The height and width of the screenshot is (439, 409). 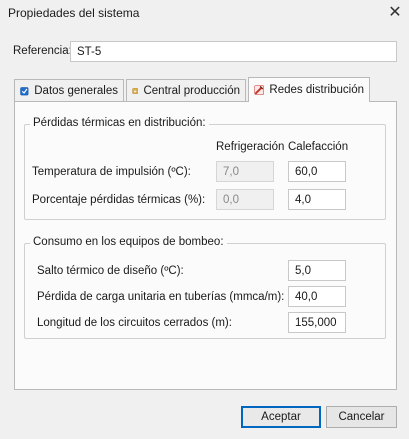 I want to click on longitud-input, so click(x=317, y=322).